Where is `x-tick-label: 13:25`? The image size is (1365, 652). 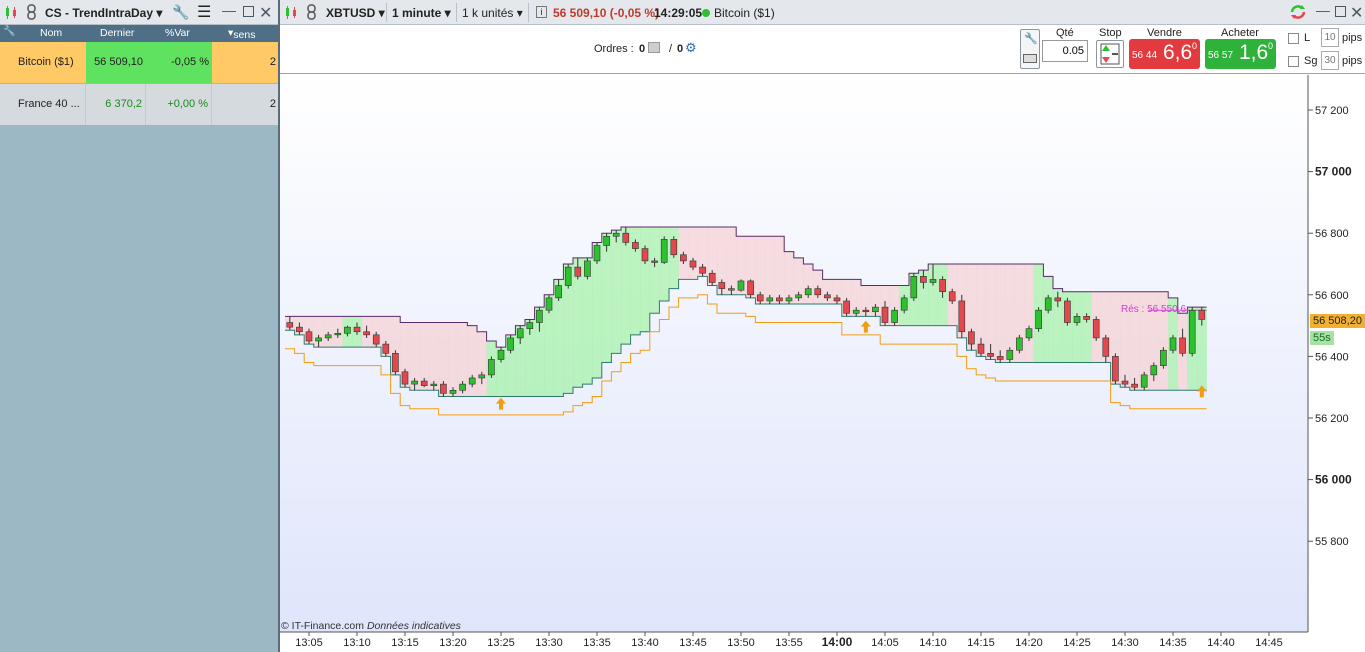
x-tick-label: 13:25 is located at coordinates (501, 643).